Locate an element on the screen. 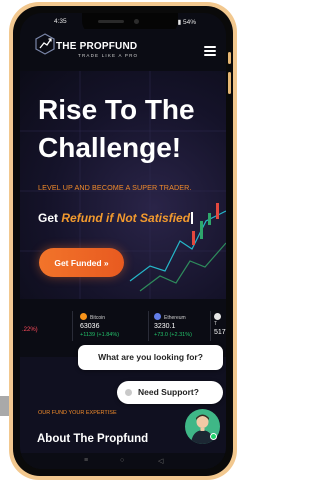 The image size is (320, 483). back-icon: ◁ is located at coordinates (160, 461).